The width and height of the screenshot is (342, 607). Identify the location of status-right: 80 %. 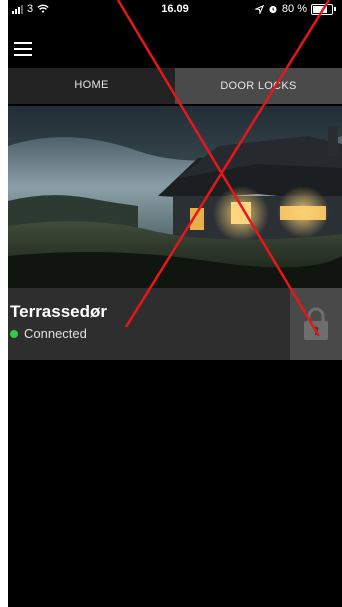
(295, 9).